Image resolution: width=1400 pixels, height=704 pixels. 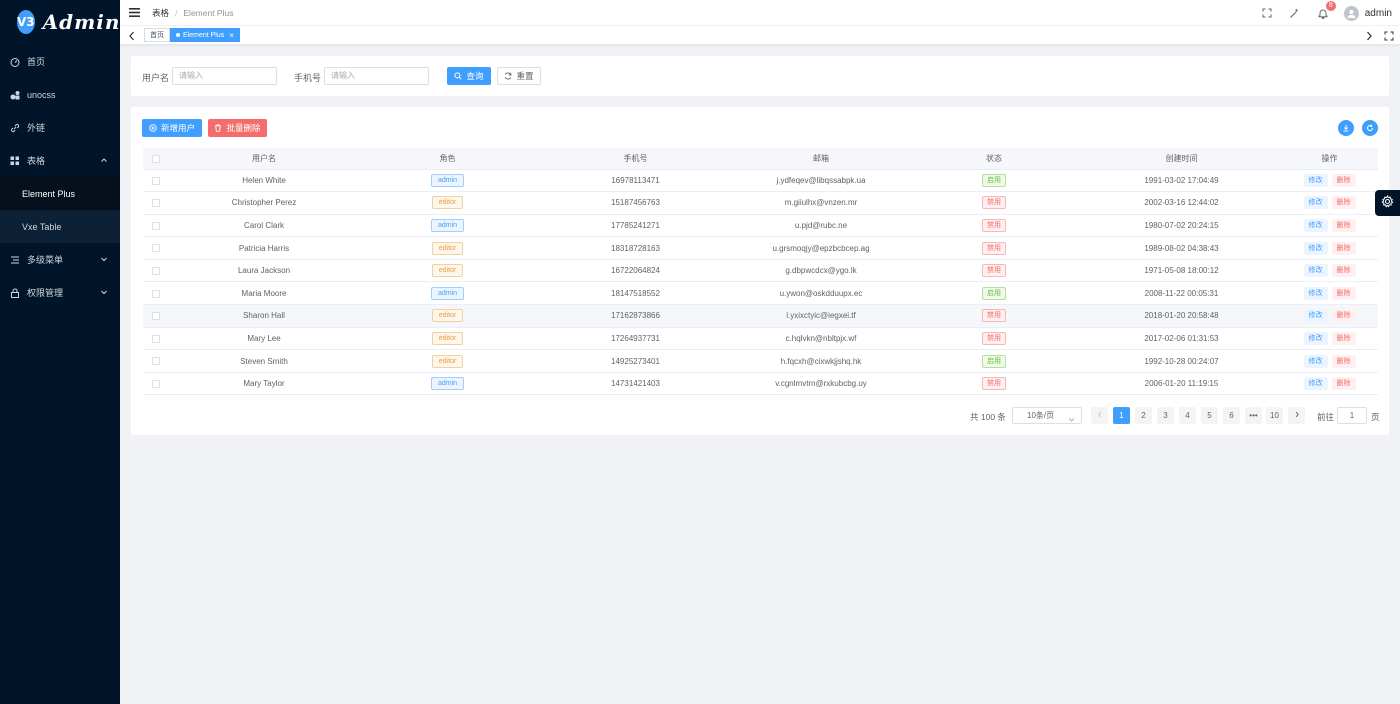 What do you see at coordinates (1121, 415) in the screenshot?
I see `page-button: 1` at bounding box center [1121, 415].